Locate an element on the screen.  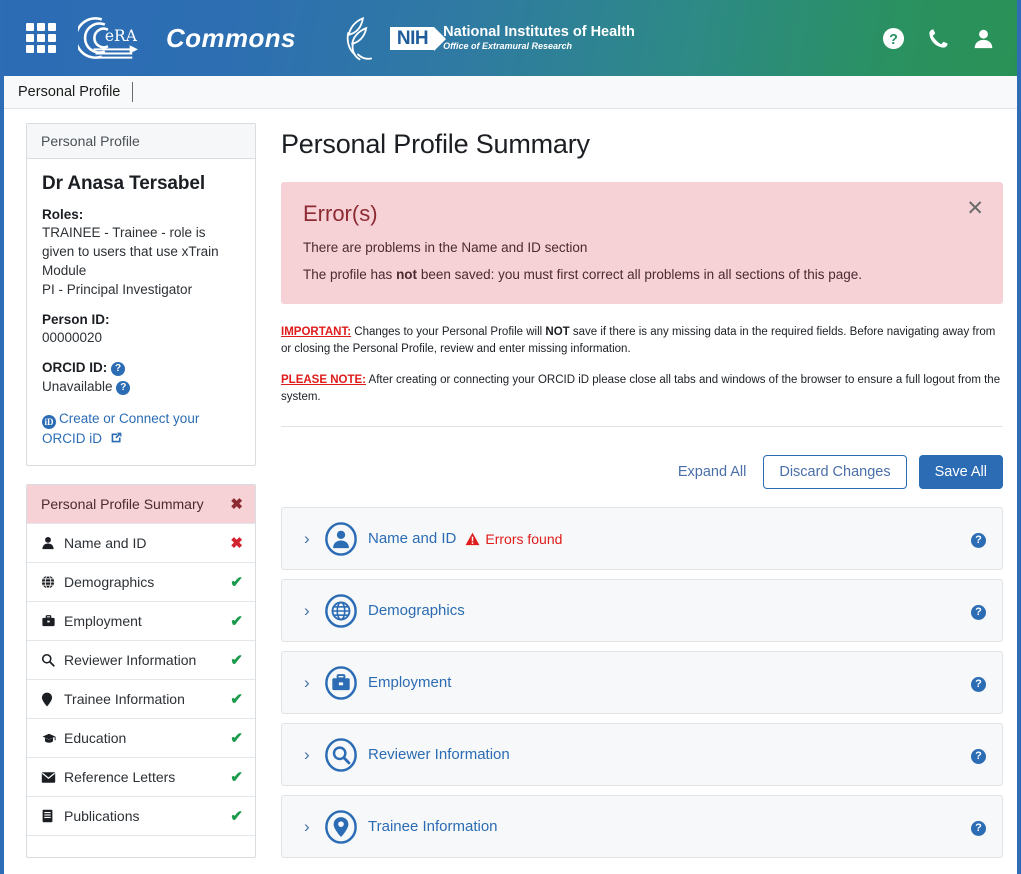
accordion-label: Employment is located at coordinates (410, 682).